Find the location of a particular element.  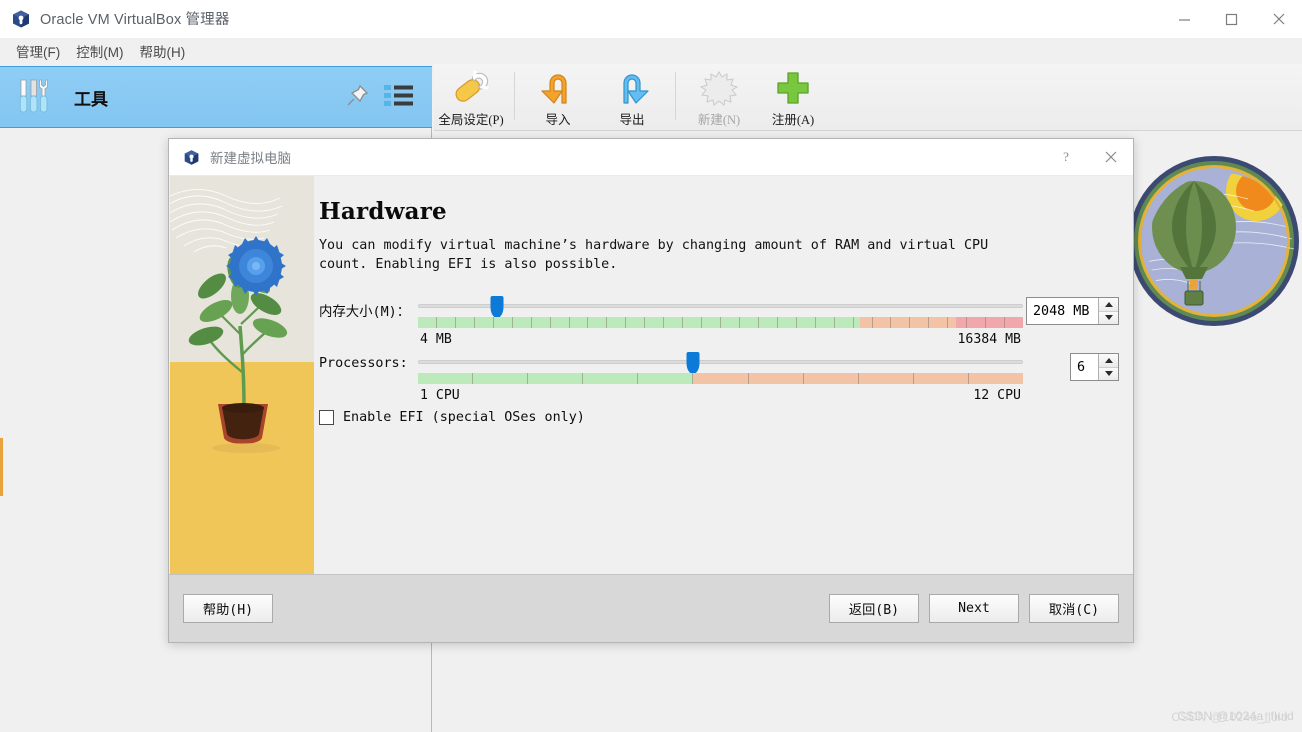

minimize-icon is located at coordinates (1184, 19).